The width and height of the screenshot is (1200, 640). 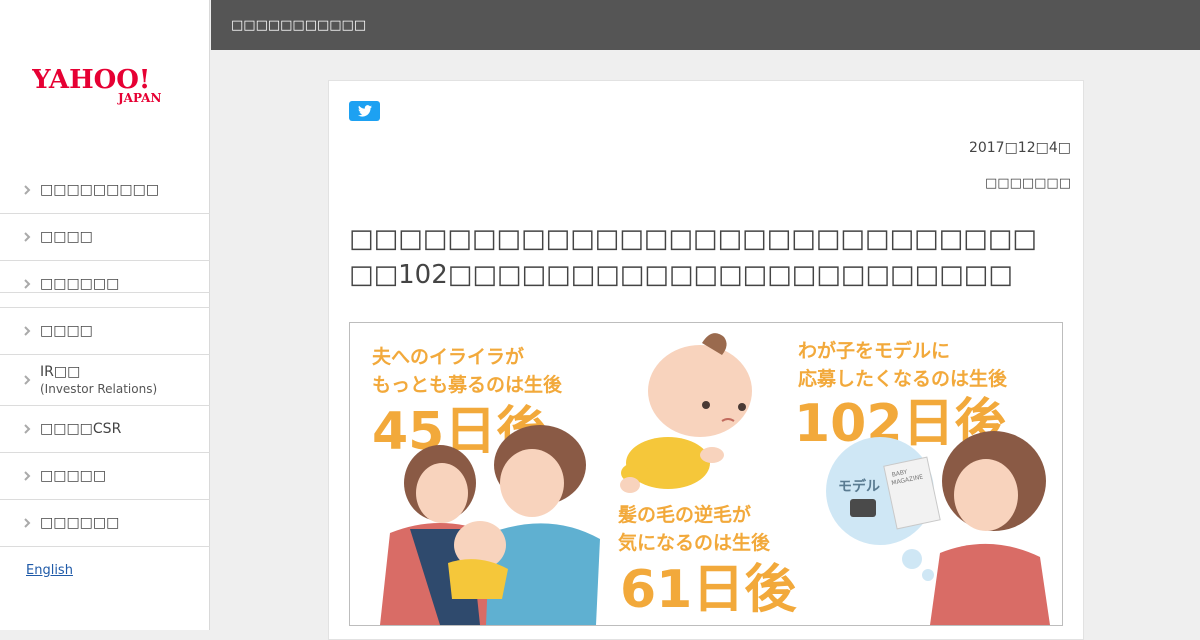 I want to click on infographic-text: わが子をモデルに, so click(x=874, y=350).